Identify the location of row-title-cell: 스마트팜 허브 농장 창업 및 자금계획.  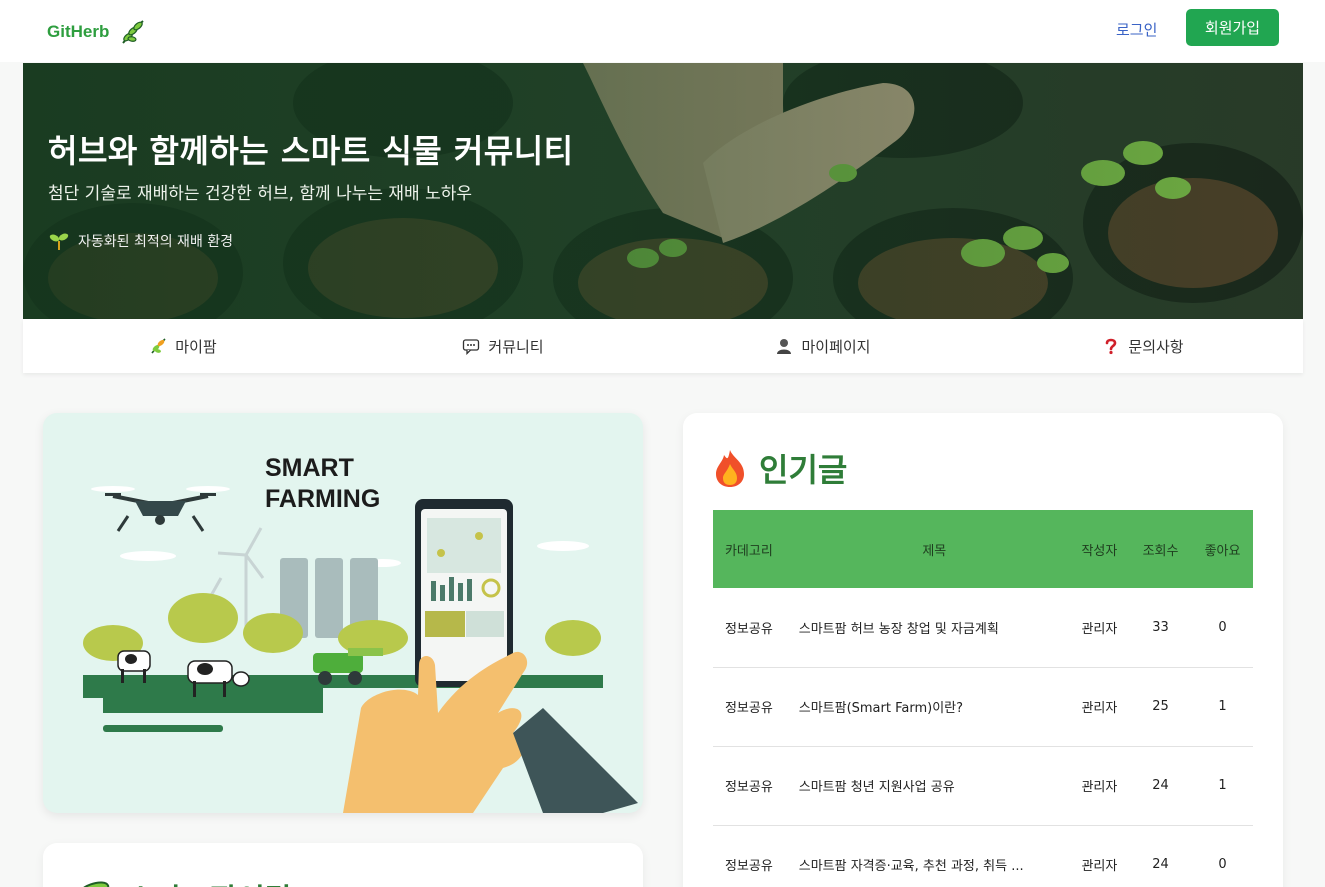
(927, 628).